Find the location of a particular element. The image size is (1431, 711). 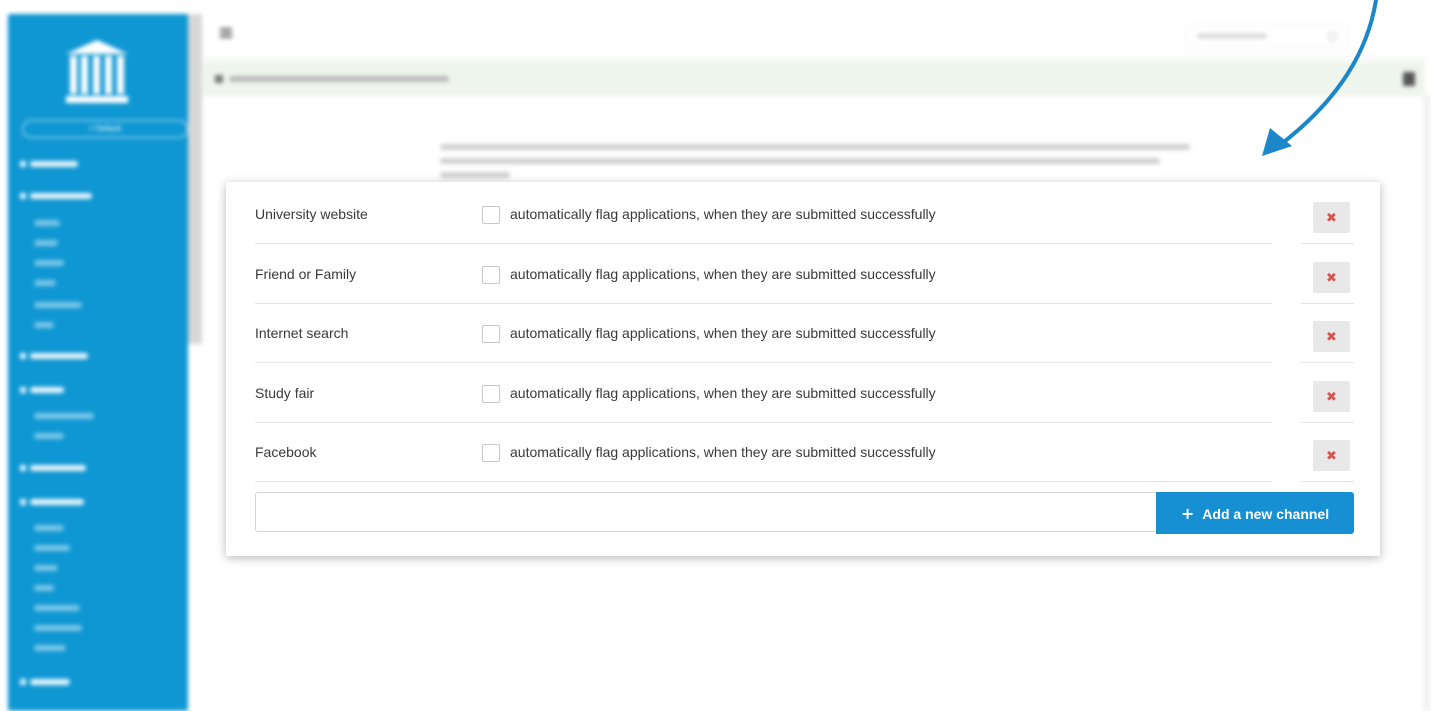

channel-name: Friend or Family is located at coordinates (306, 273).